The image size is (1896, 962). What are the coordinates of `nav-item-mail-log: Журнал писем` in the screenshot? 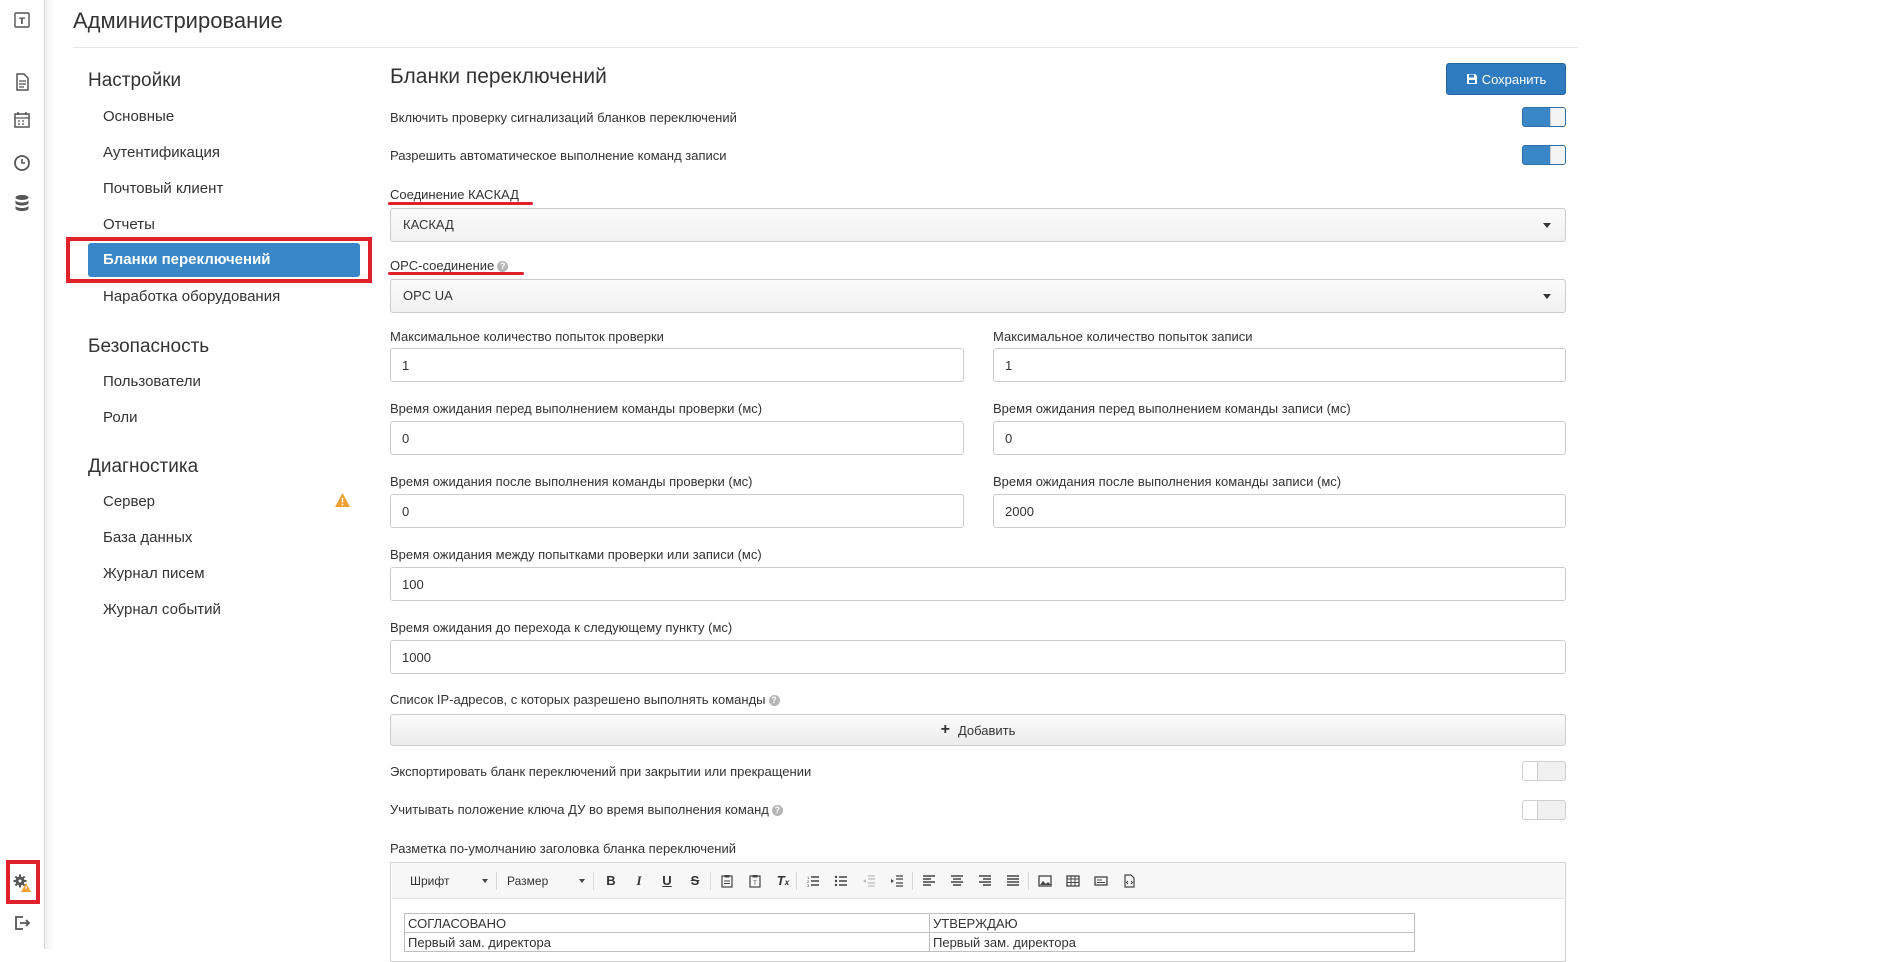 It's located at (154, 573).